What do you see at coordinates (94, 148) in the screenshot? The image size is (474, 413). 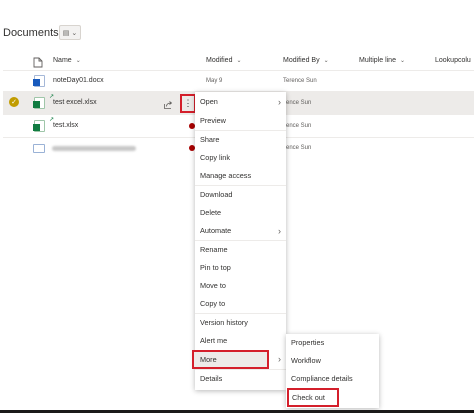 I see `redacted-file-name` at bounding box center [94, 148].